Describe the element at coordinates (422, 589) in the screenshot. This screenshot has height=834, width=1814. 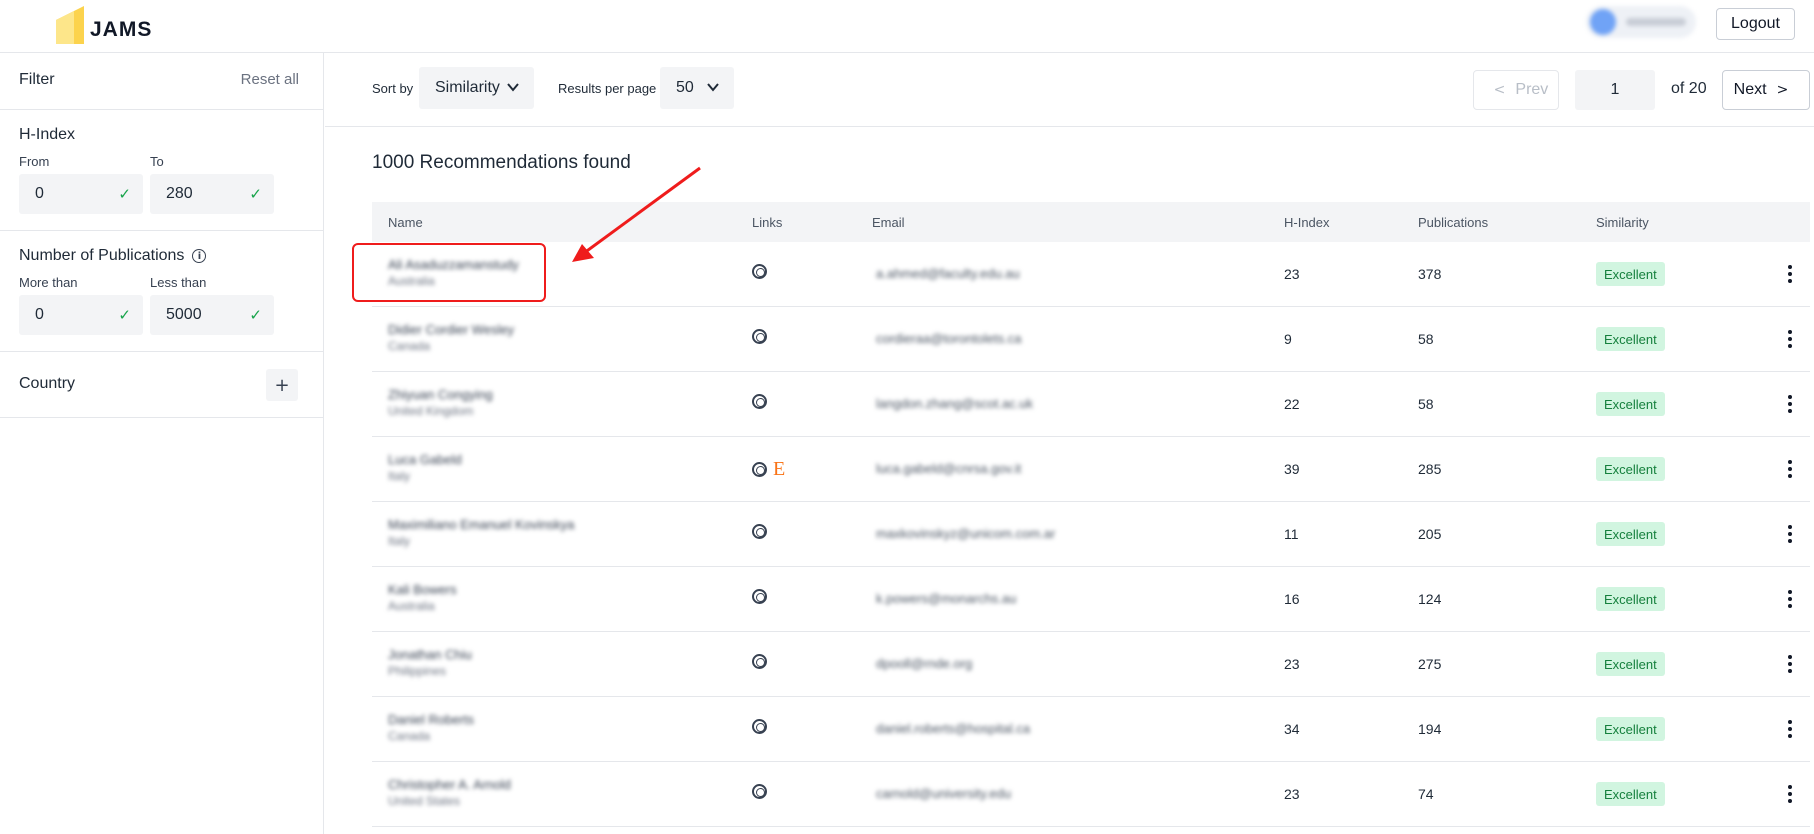
I see `author-name-text: Kali Bowers` at that location.